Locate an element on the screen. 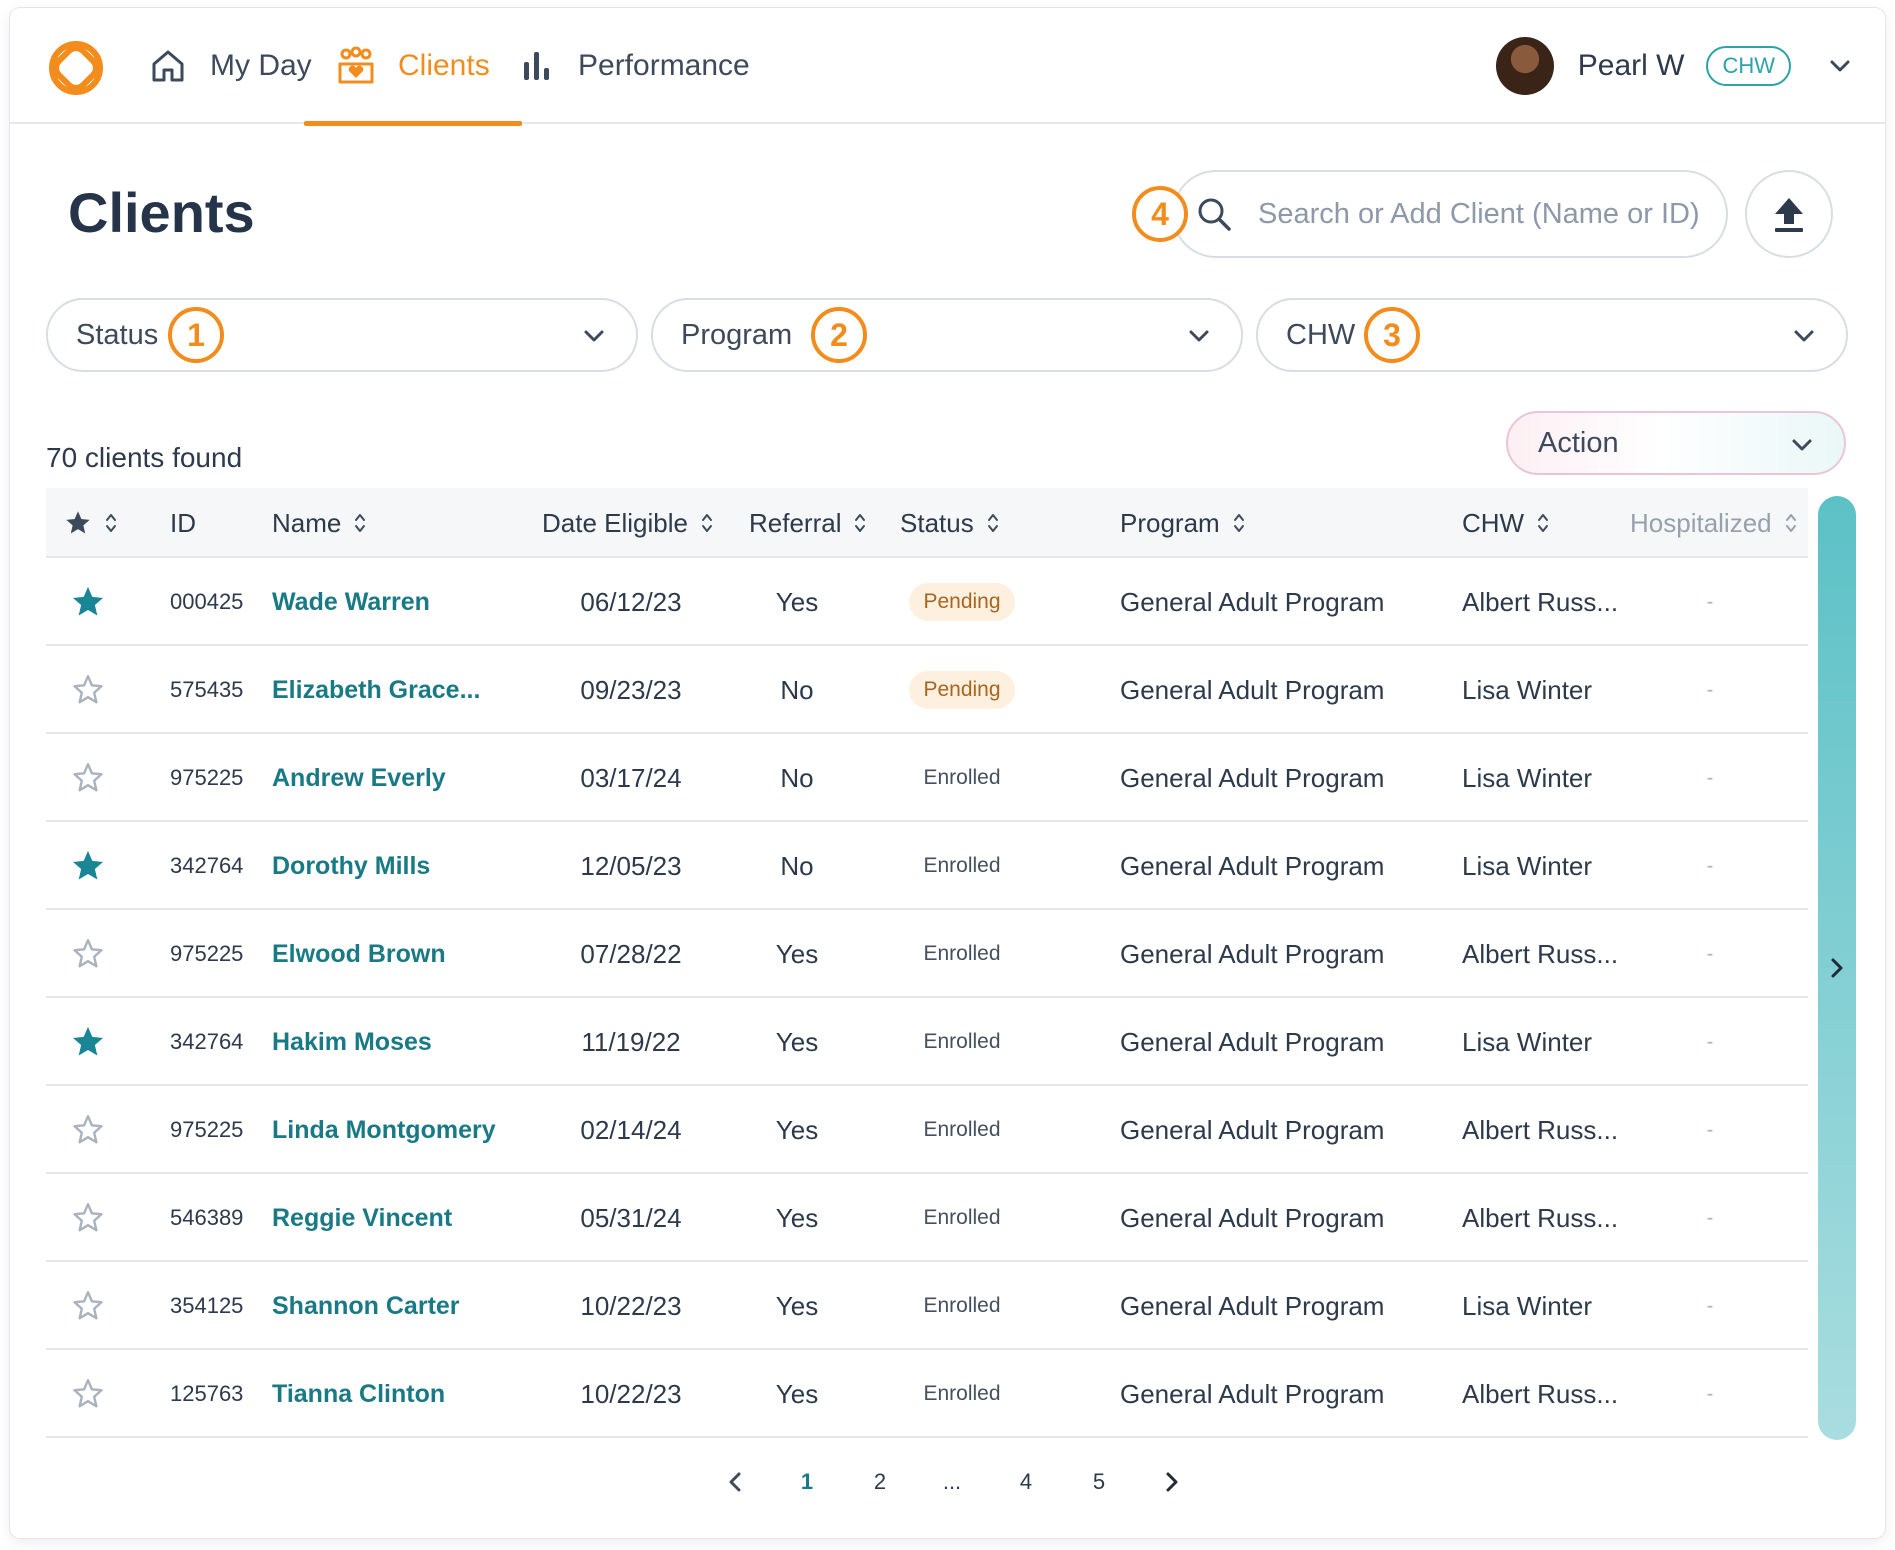 Image resolution: width=1895 pixels, height=1550 pixels. date-eligible: 12/05/23 is located at coordinates (631, 865).